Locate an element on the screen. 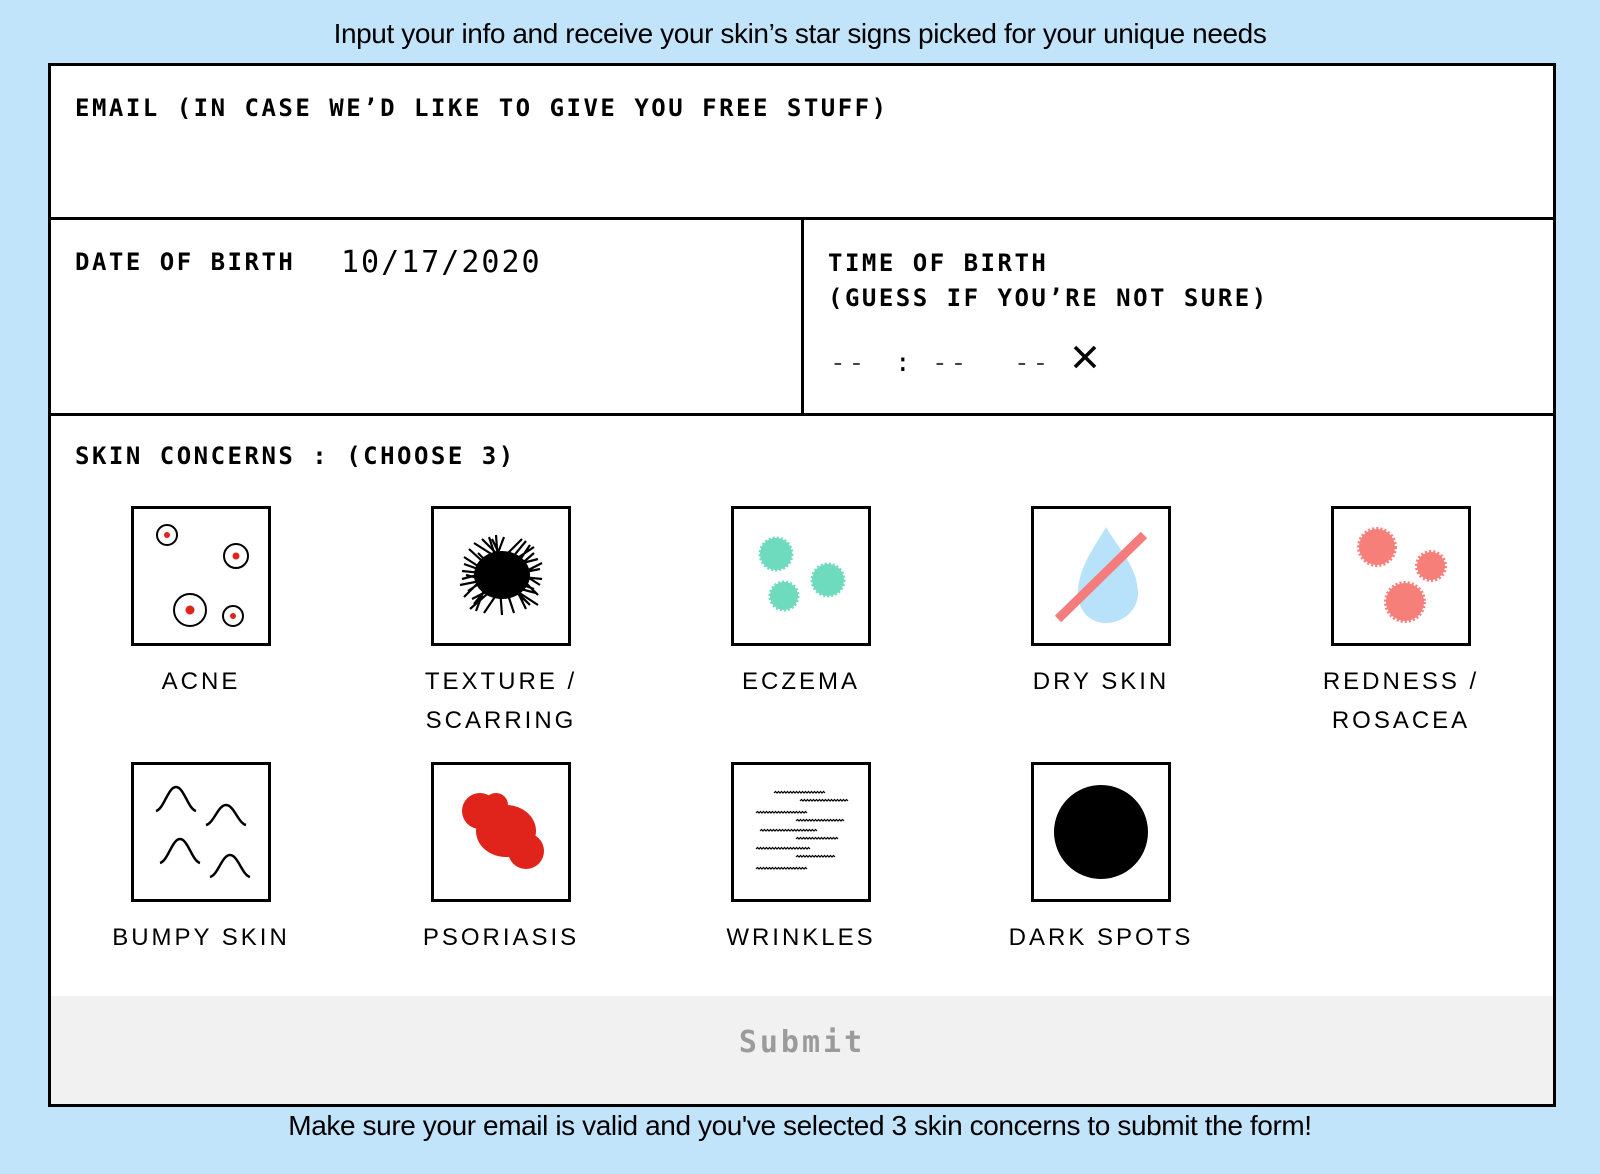 The image size is (1600, 1174). concern-eczema: ECZEMA is located at coordinates (801, 603).